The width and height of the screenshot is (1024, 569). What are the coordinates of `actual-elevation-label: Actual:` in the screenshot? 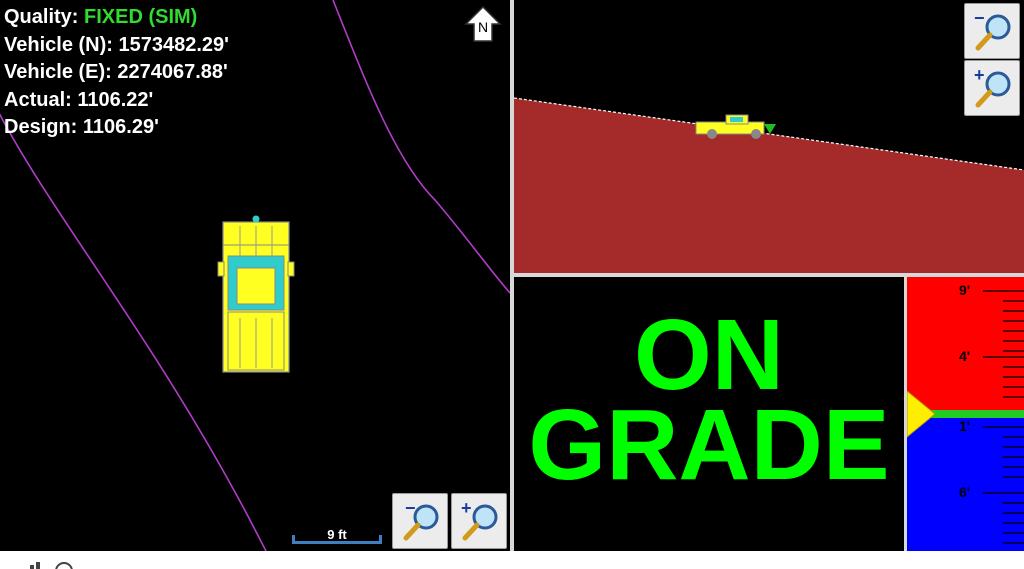 It's located at (38, 99).